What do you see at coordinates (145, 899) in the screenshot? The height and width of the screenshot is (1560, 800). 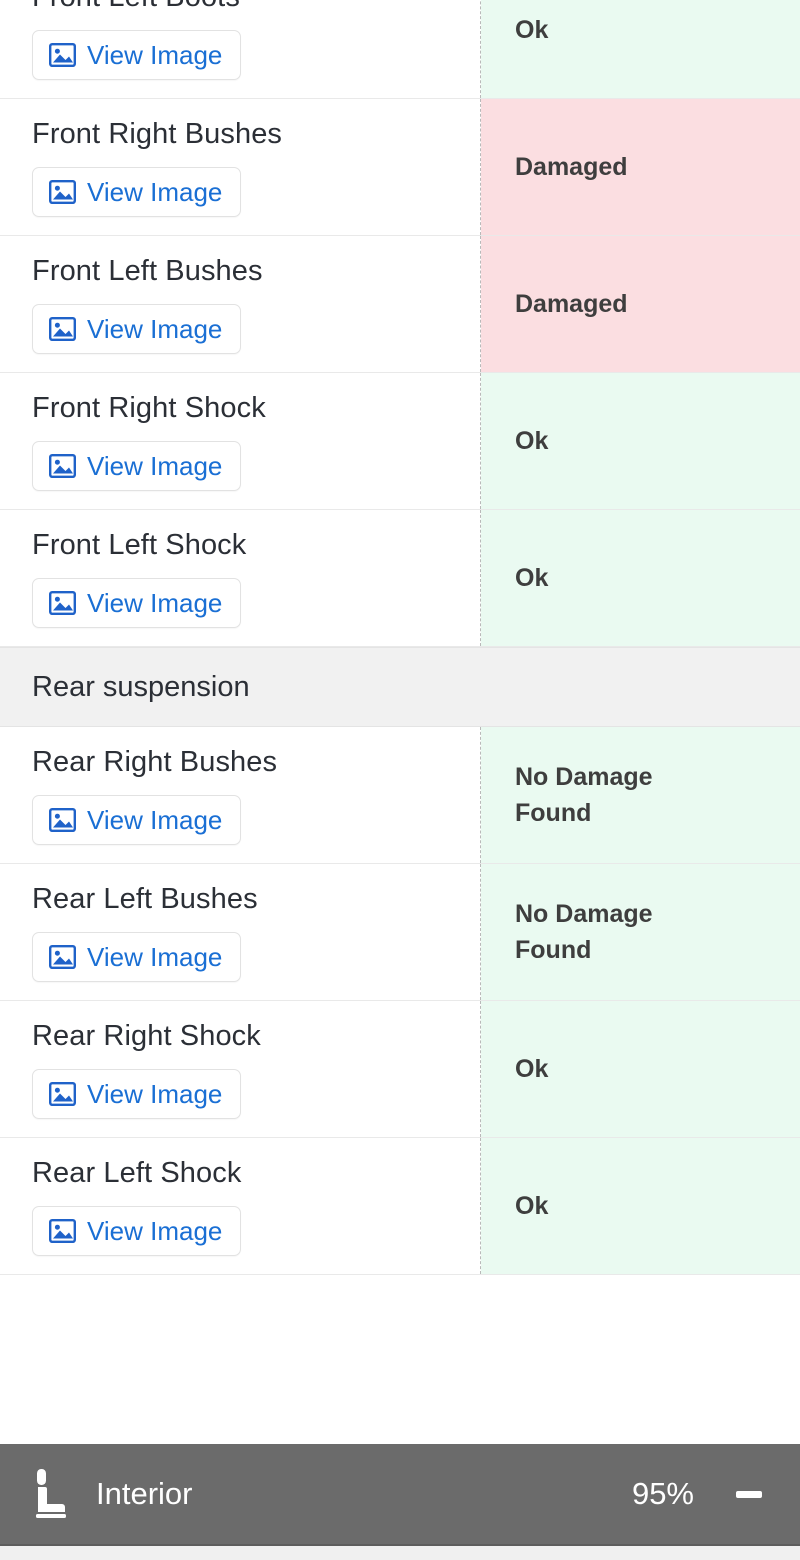 I see `part-name: Rear Left Bushes` at bounding box center [145, 899].